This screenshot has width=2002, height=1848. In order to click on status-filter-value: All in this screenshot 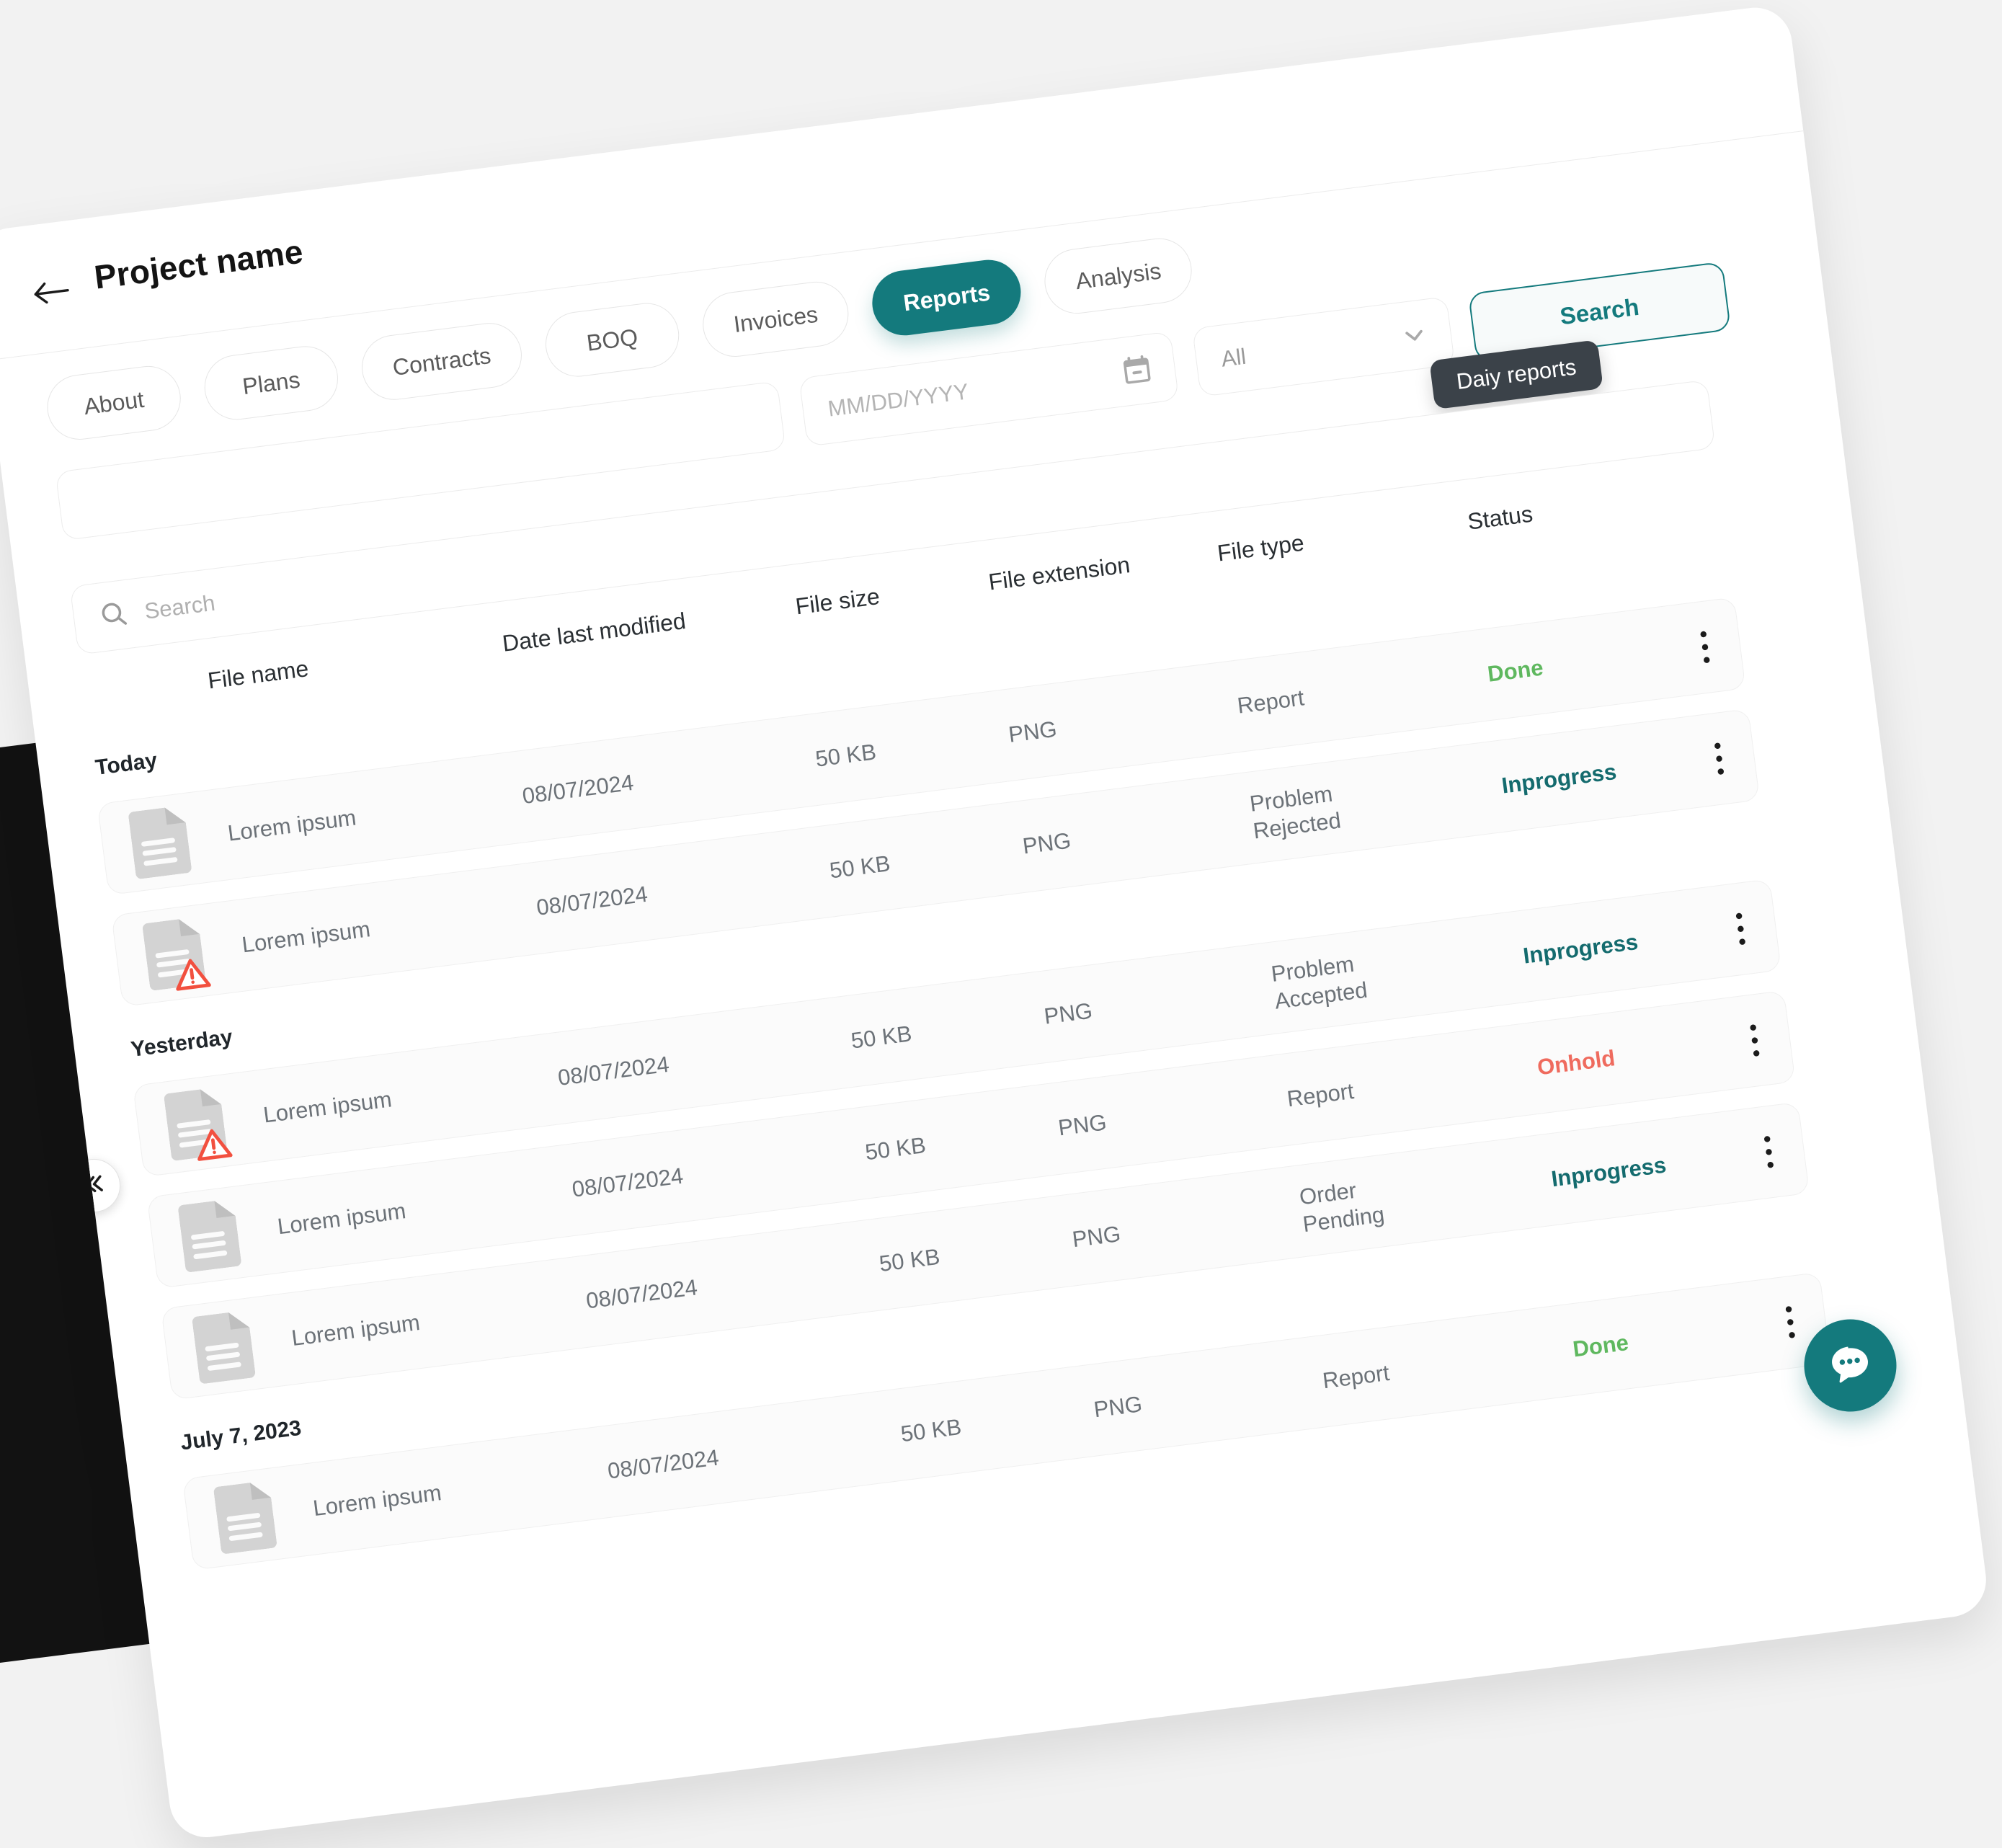, I will do `click(1233, 358)`.